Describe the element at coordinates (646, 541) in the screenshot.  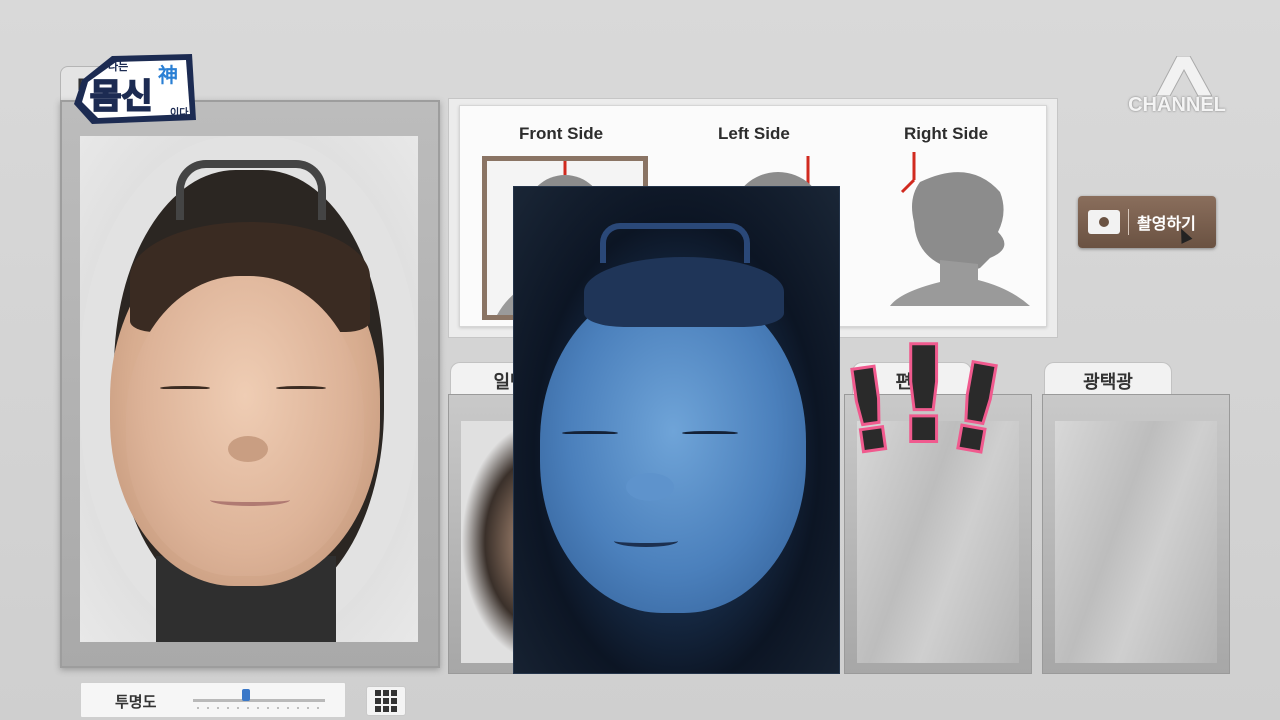
I see `uv-mouth` at that location.